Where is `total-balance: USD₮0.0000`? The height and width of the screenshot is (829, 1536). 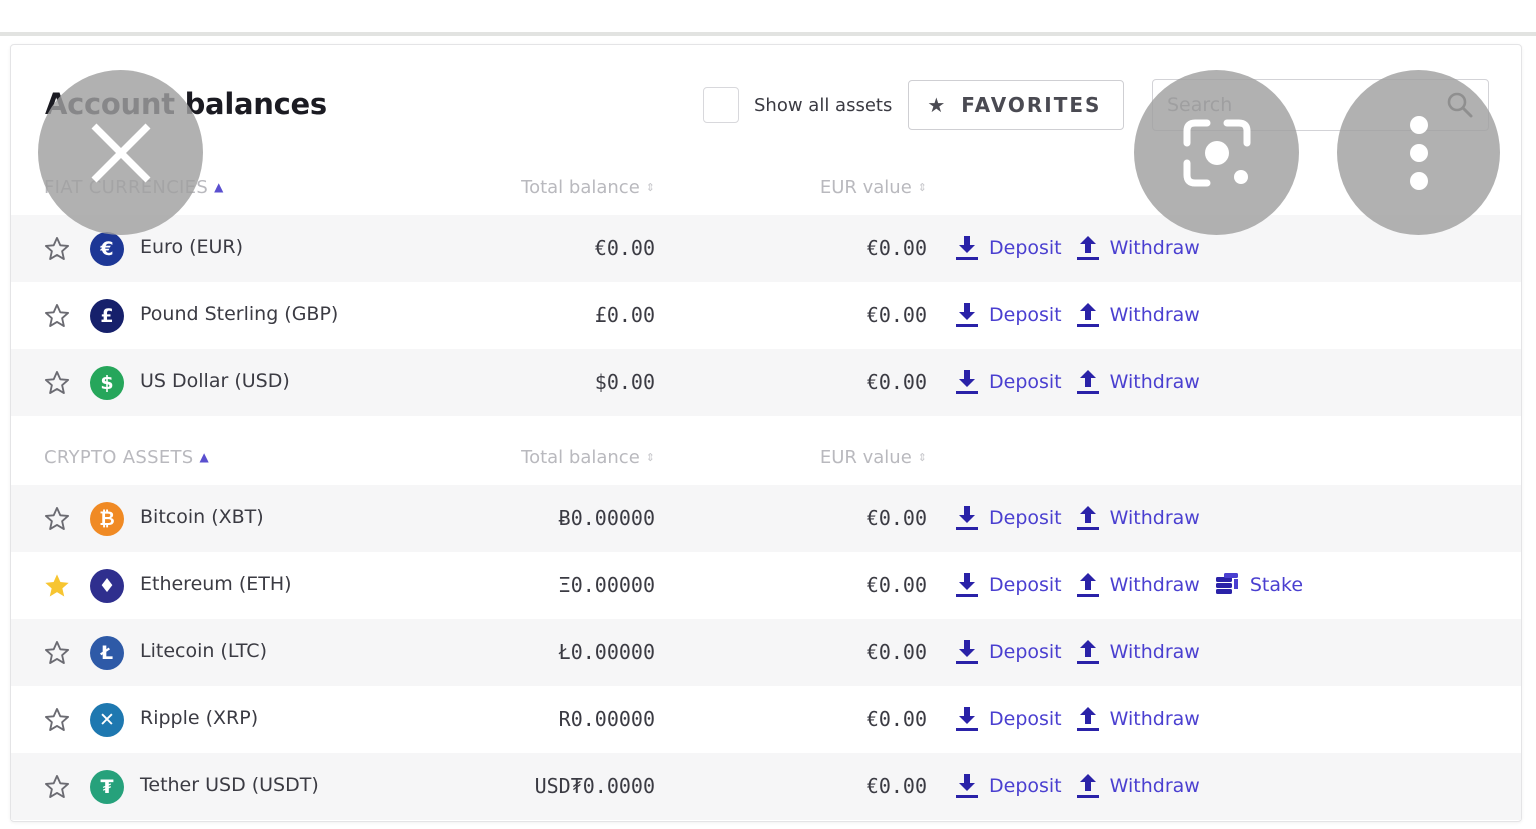 total-balance: USD₮0.0000 is located at coordinates (594, 786).